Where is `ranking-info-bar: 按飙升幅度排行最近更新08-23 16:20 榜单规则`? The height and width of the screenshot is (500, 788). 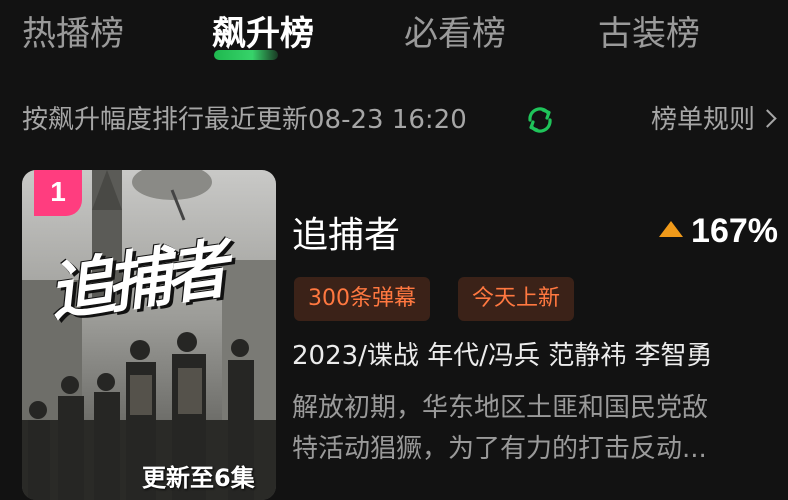 ranking-info-bar: 按飙升幅度排行最近更新08-23 16:20 榜单规则 is located at coordinates (394, 120).